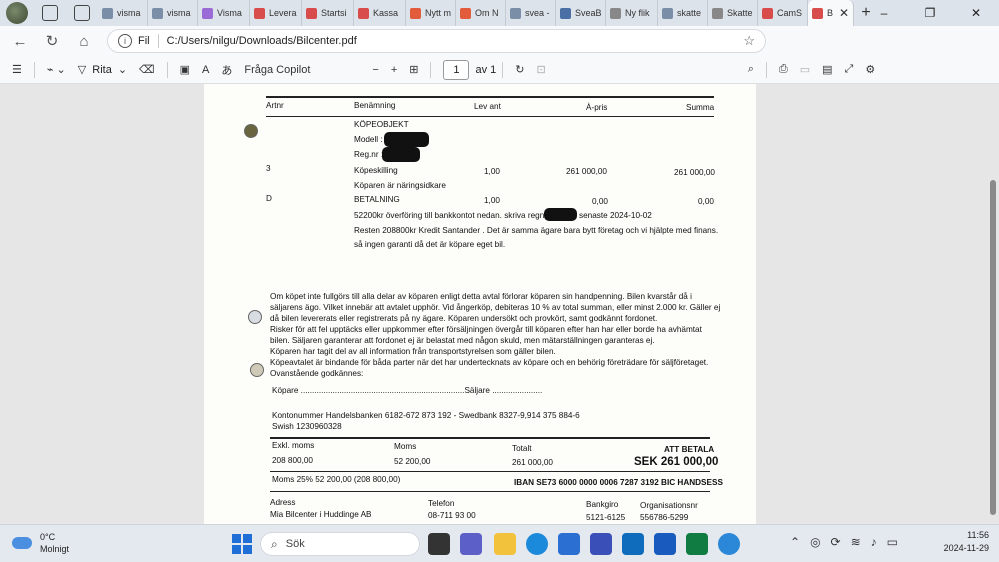 The height and width of the screenshot is (562, 999). Describe the element at coordinates (229, 13) in the screenshot. I see `tab-label: Visma` at that location.